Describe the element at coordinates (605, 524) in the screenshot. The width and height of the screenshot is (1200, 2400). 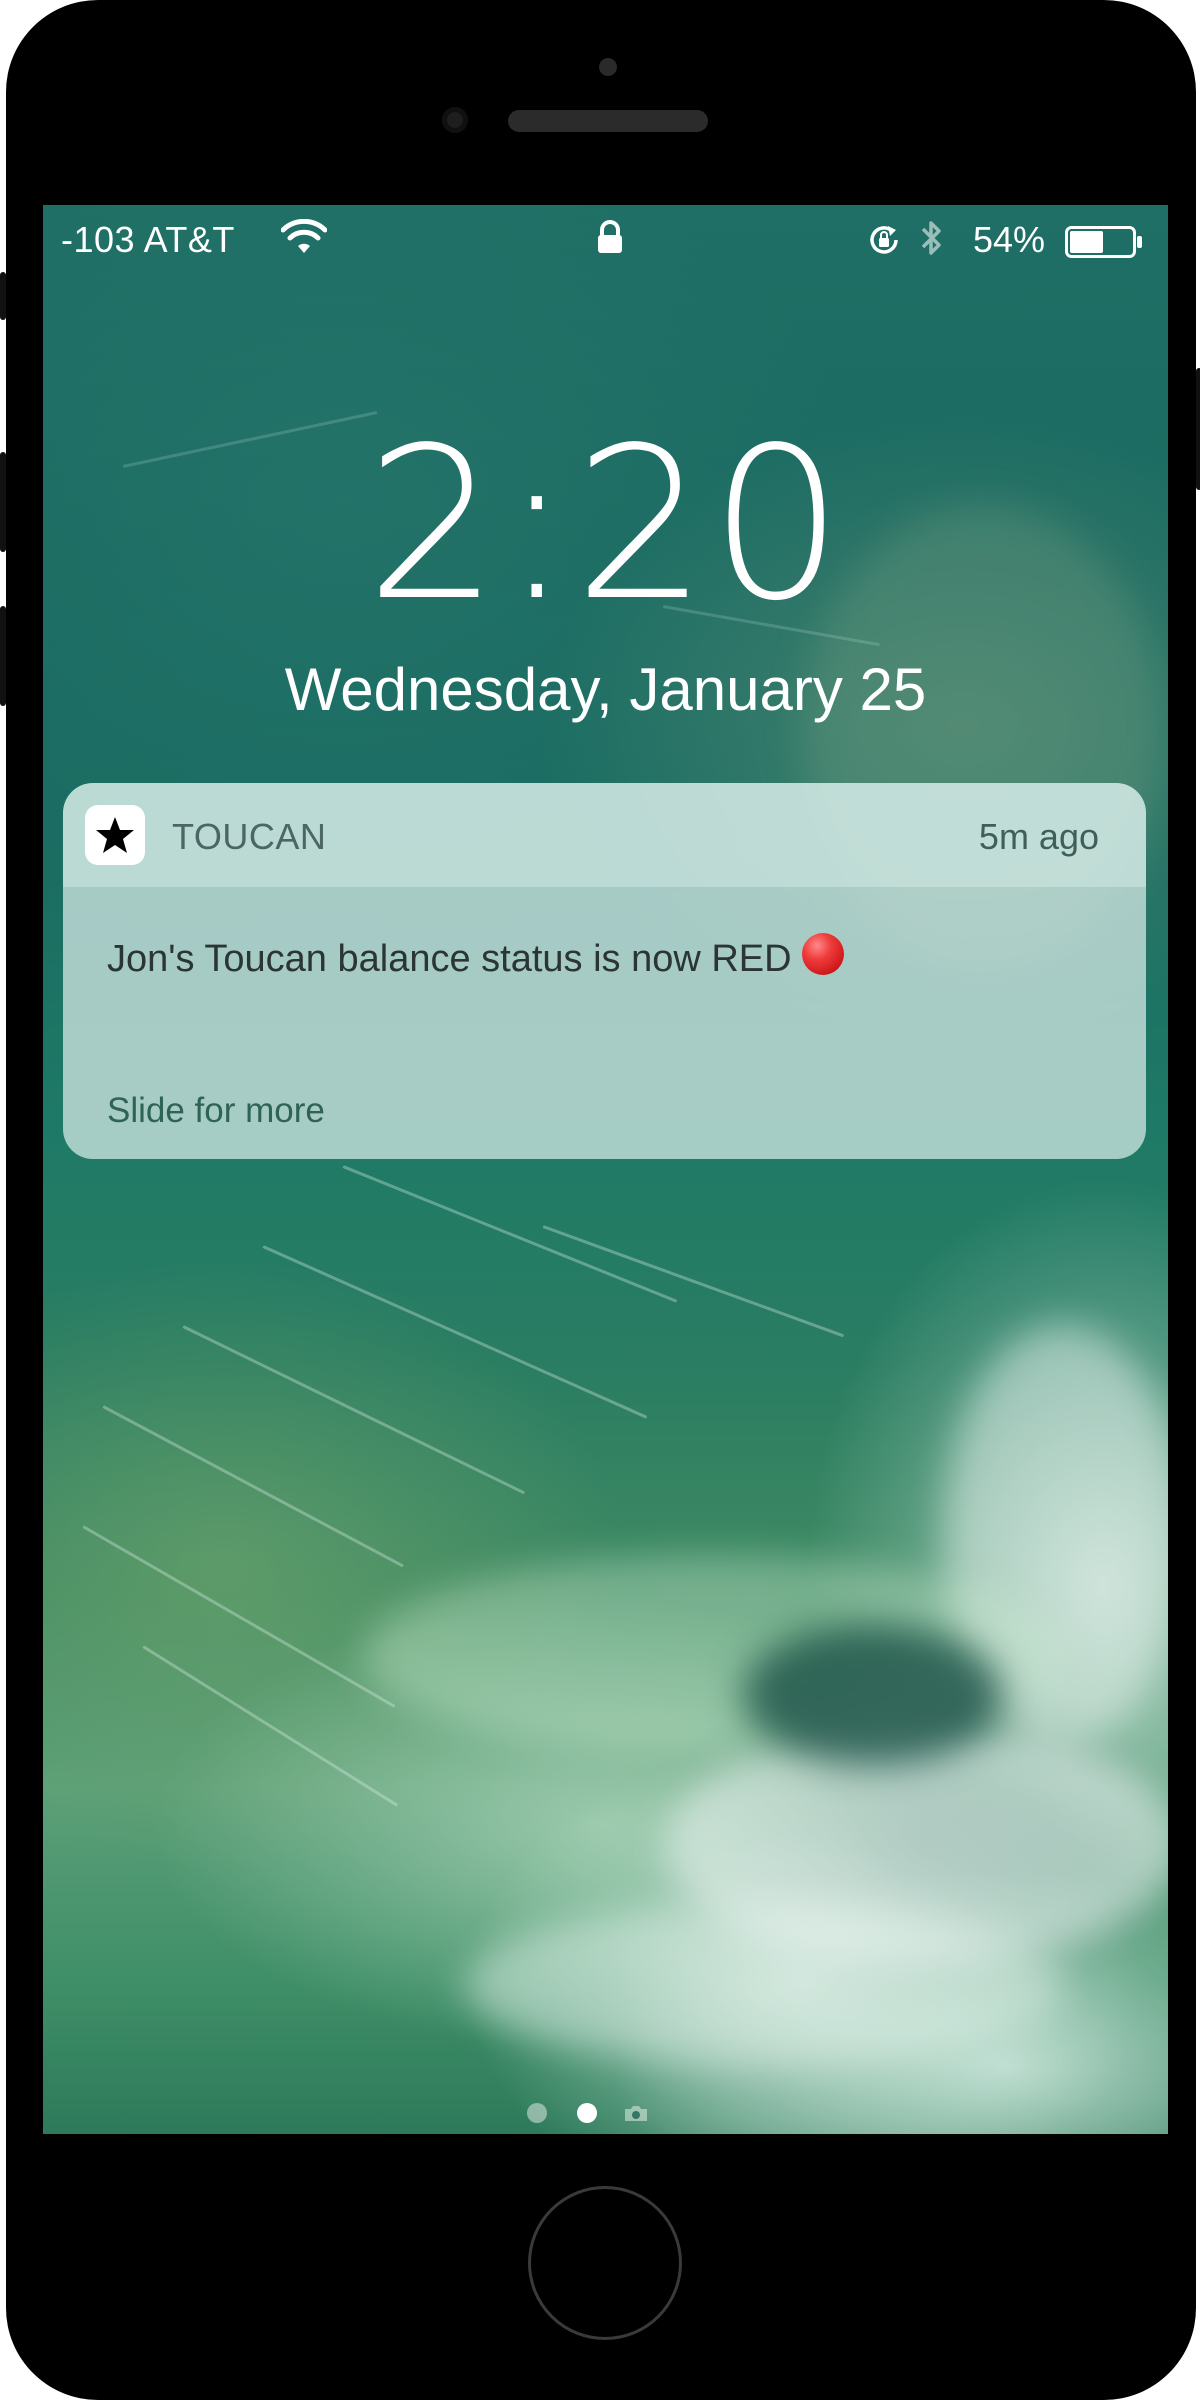
I see `lock-screen-time: 2:20` at that location.